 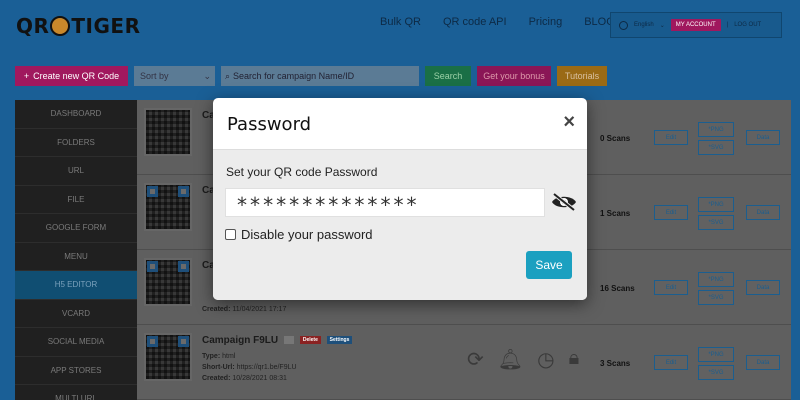 What do you see at coordinates (549, 265) in the screenshot?
I see `save-button: Save` at bounding box center [549, 265].